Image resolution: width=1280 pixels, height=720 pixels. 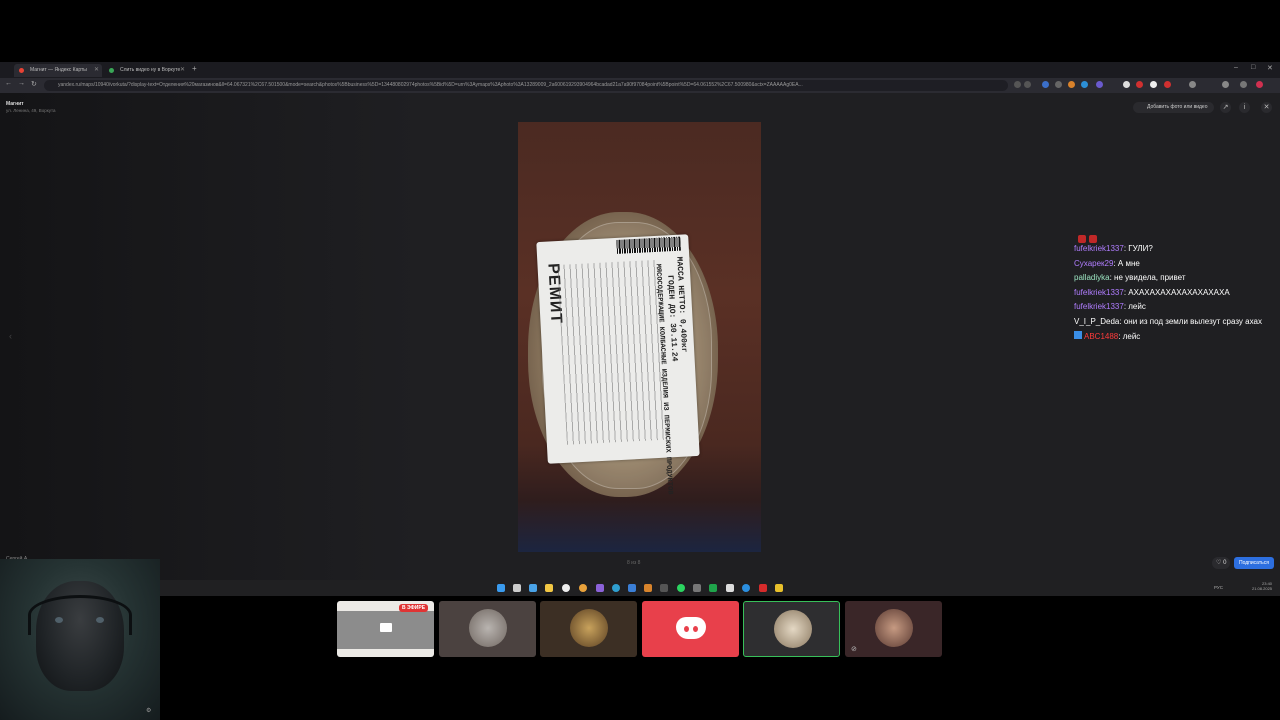 I want to click on youtube-icon, so click(x=763, y=588).